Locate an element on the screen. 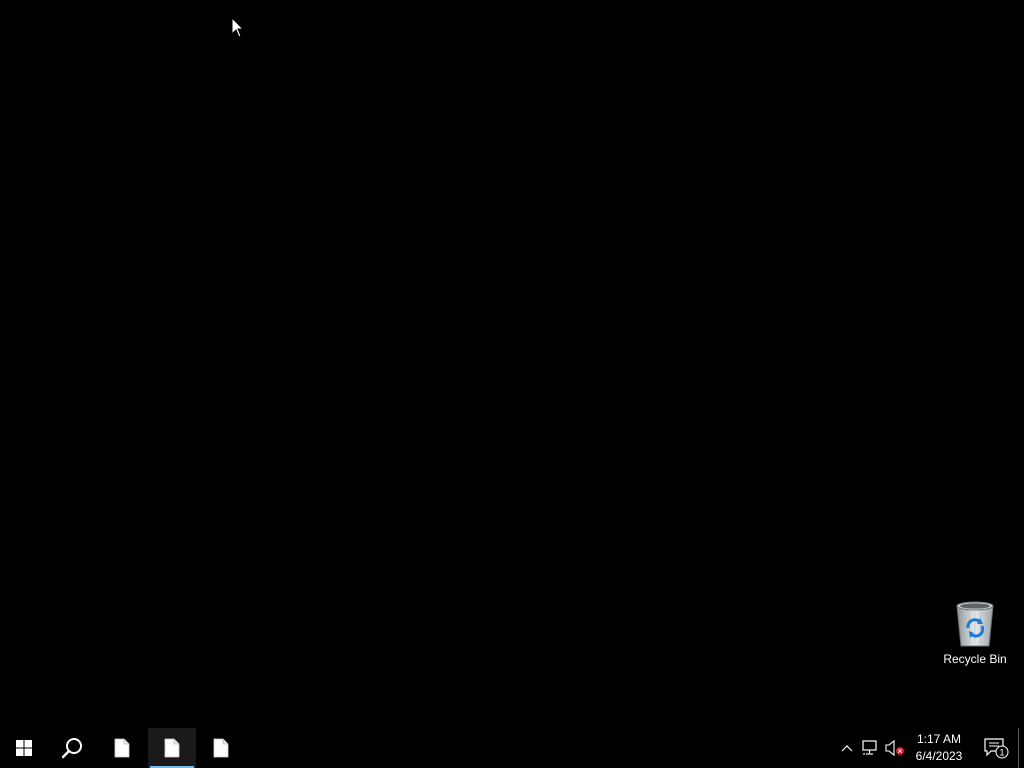 This screenshot has width=1024, height=768. volume-muted-icon is located at coordinates (894, 748).